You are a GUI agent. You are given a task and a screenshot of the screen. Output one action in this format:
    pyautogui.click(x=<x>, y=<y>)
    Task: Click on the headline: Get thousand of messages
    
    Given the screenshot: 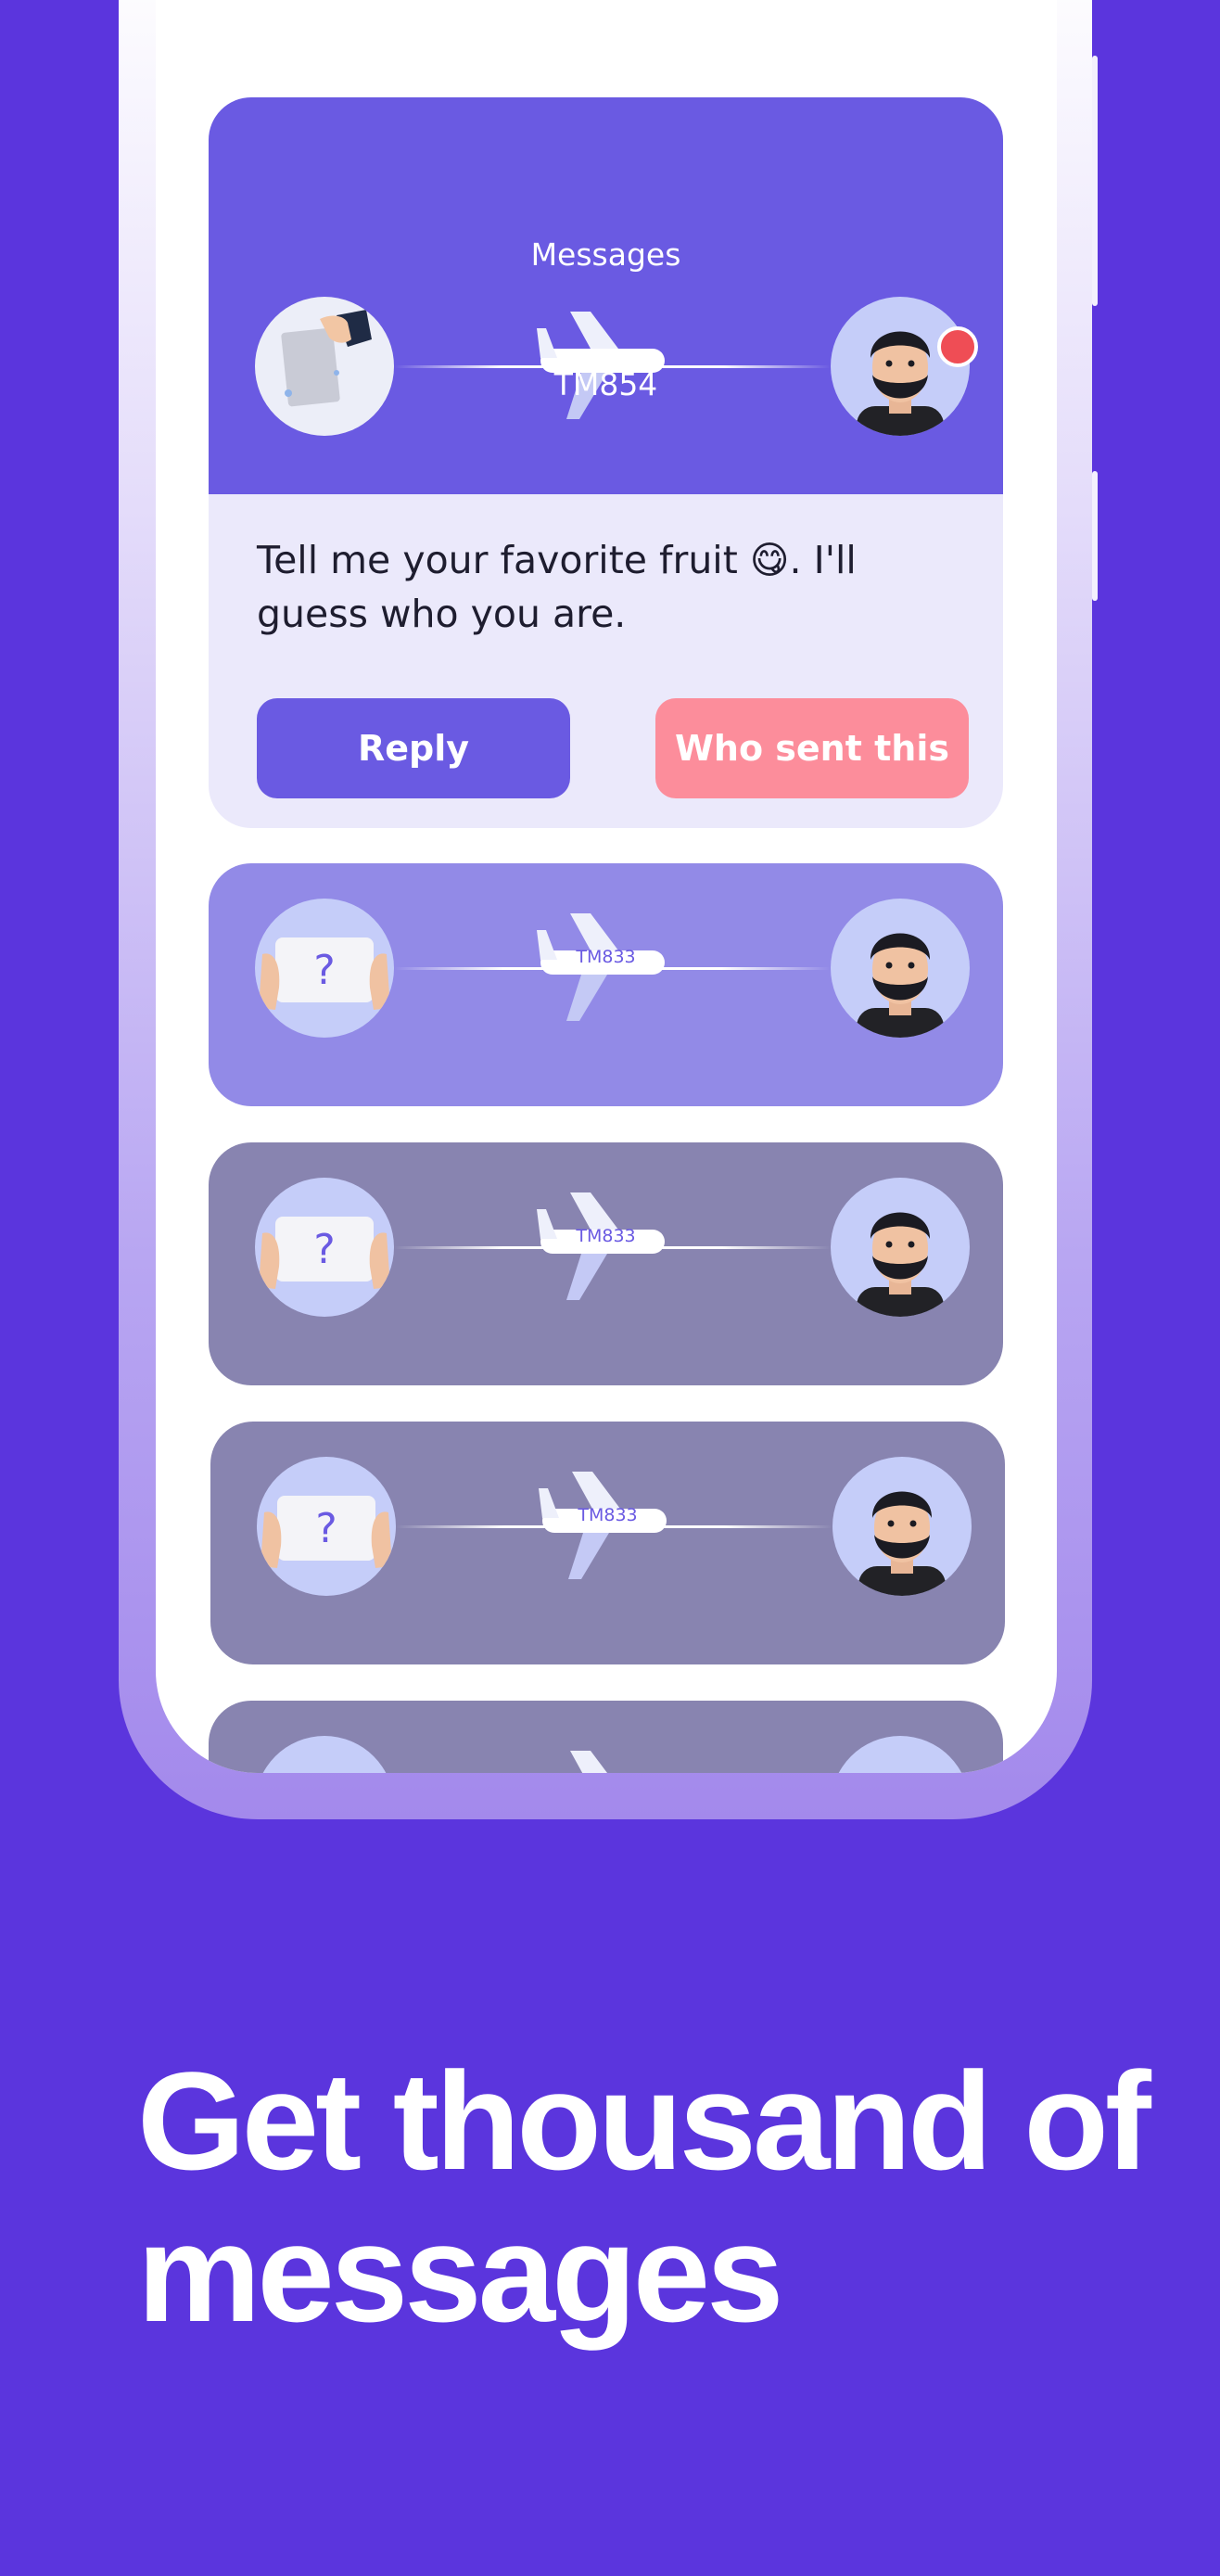 What is the action you would take?
    pyautogui.click(x=644, y=2197)
    